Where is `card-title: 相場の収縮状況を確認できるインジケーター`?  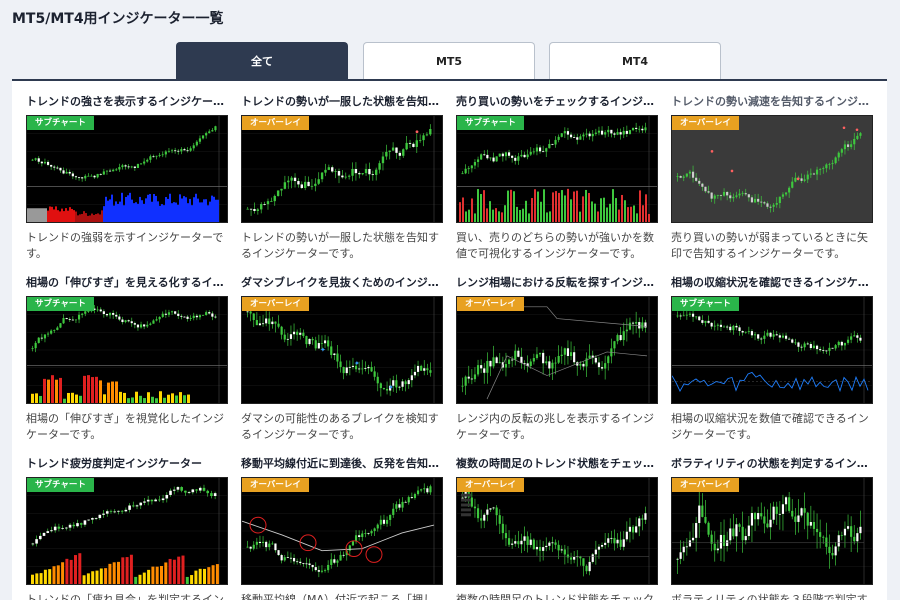
card-title: 相場の収縮状況を確認できるインジケーター is located at coordinates (772, 283).